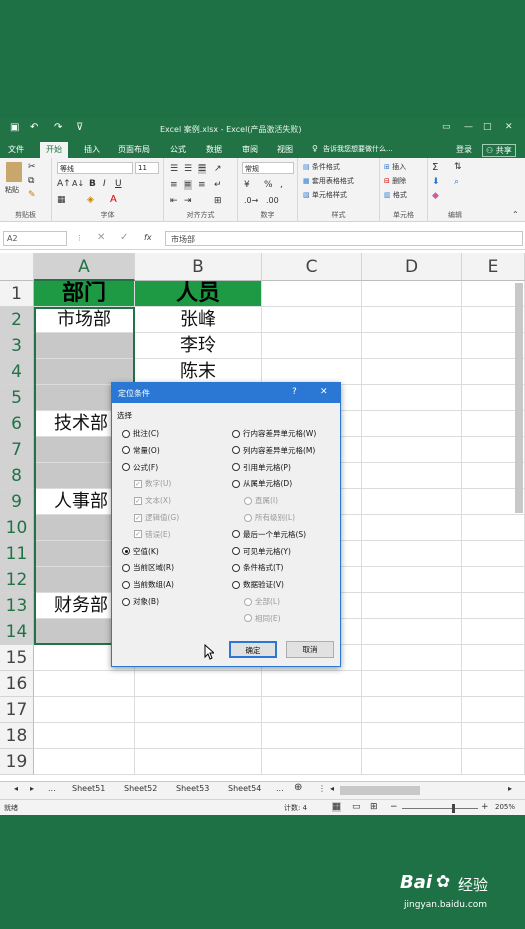 Image resolution: width=525 pixels, height=929 pixels. I want to click on align-right-icon: ≡, so click(202, 185).